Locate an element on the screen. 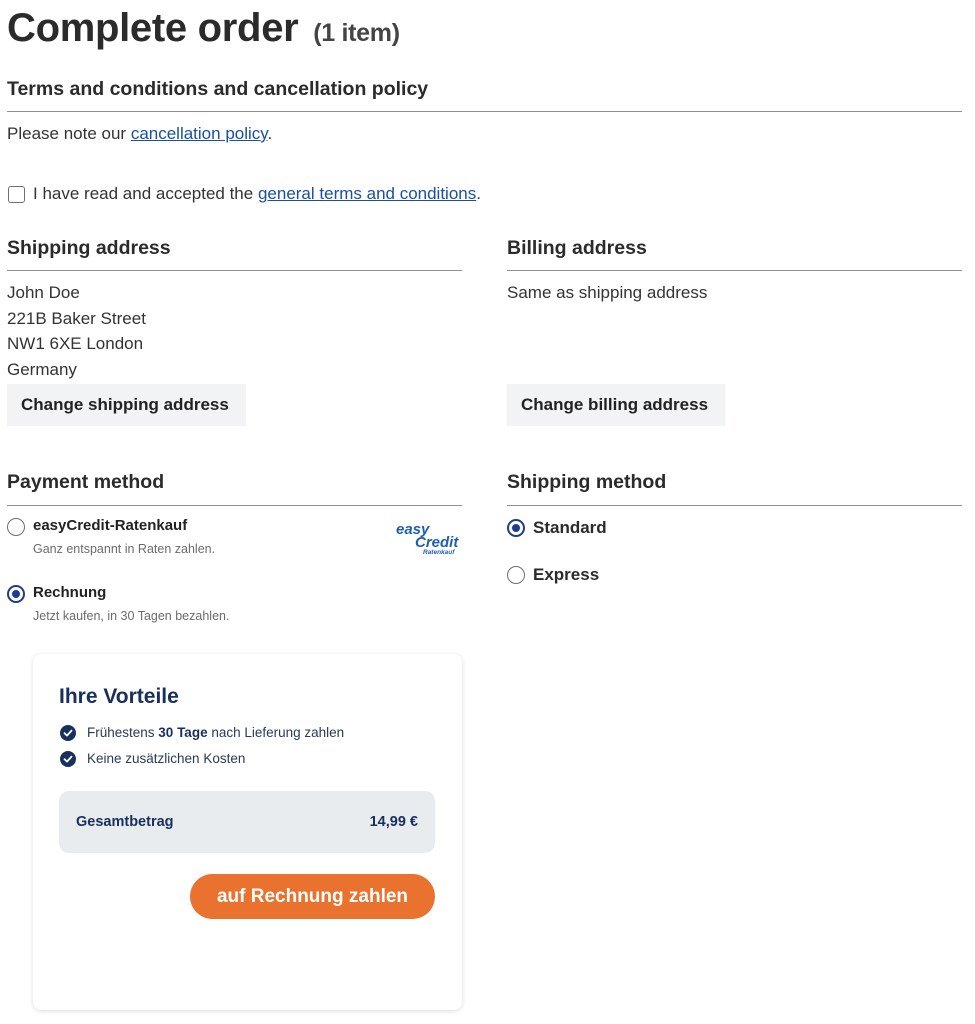 The image size is (975, 1024). shipping-method-heading: Shipping method is located at coordinates (587, 482).